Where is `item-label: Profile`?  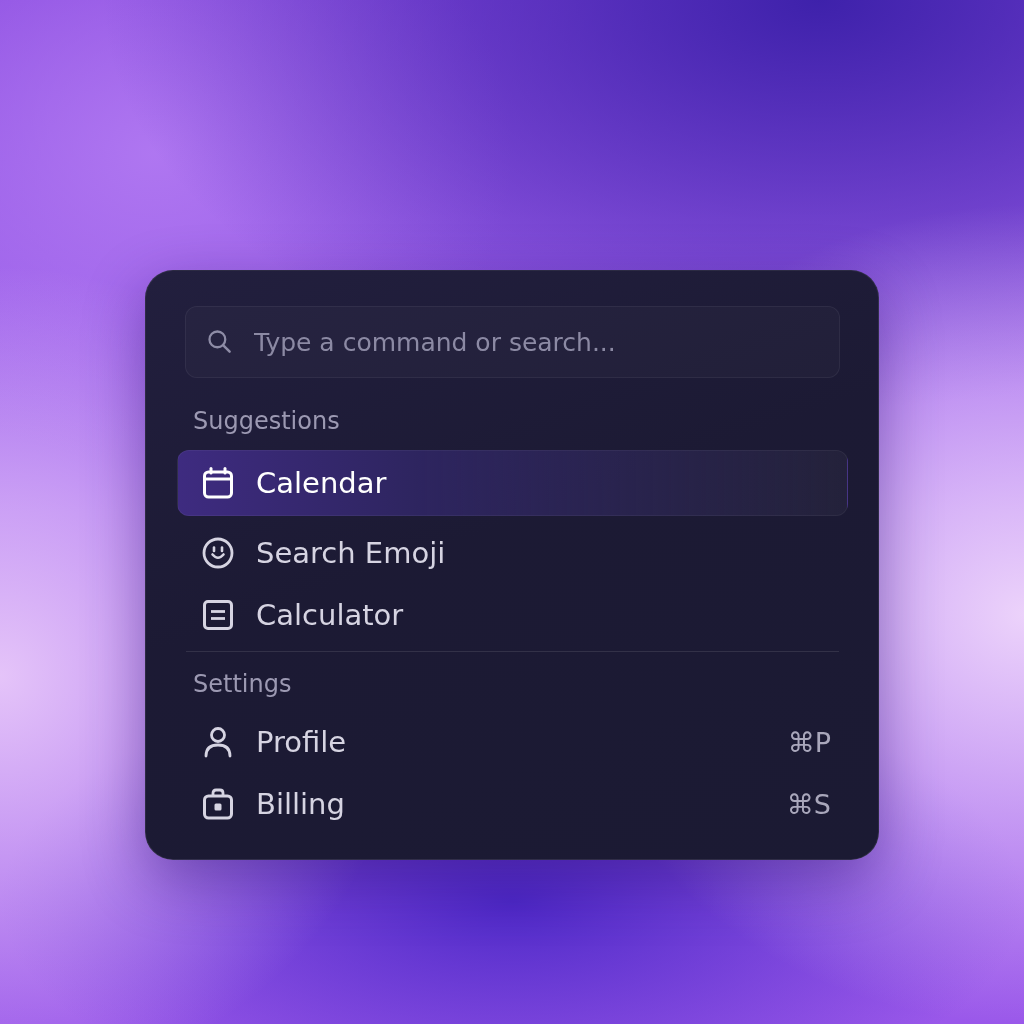
item-label: Profile is located at coordinates (301, 742).